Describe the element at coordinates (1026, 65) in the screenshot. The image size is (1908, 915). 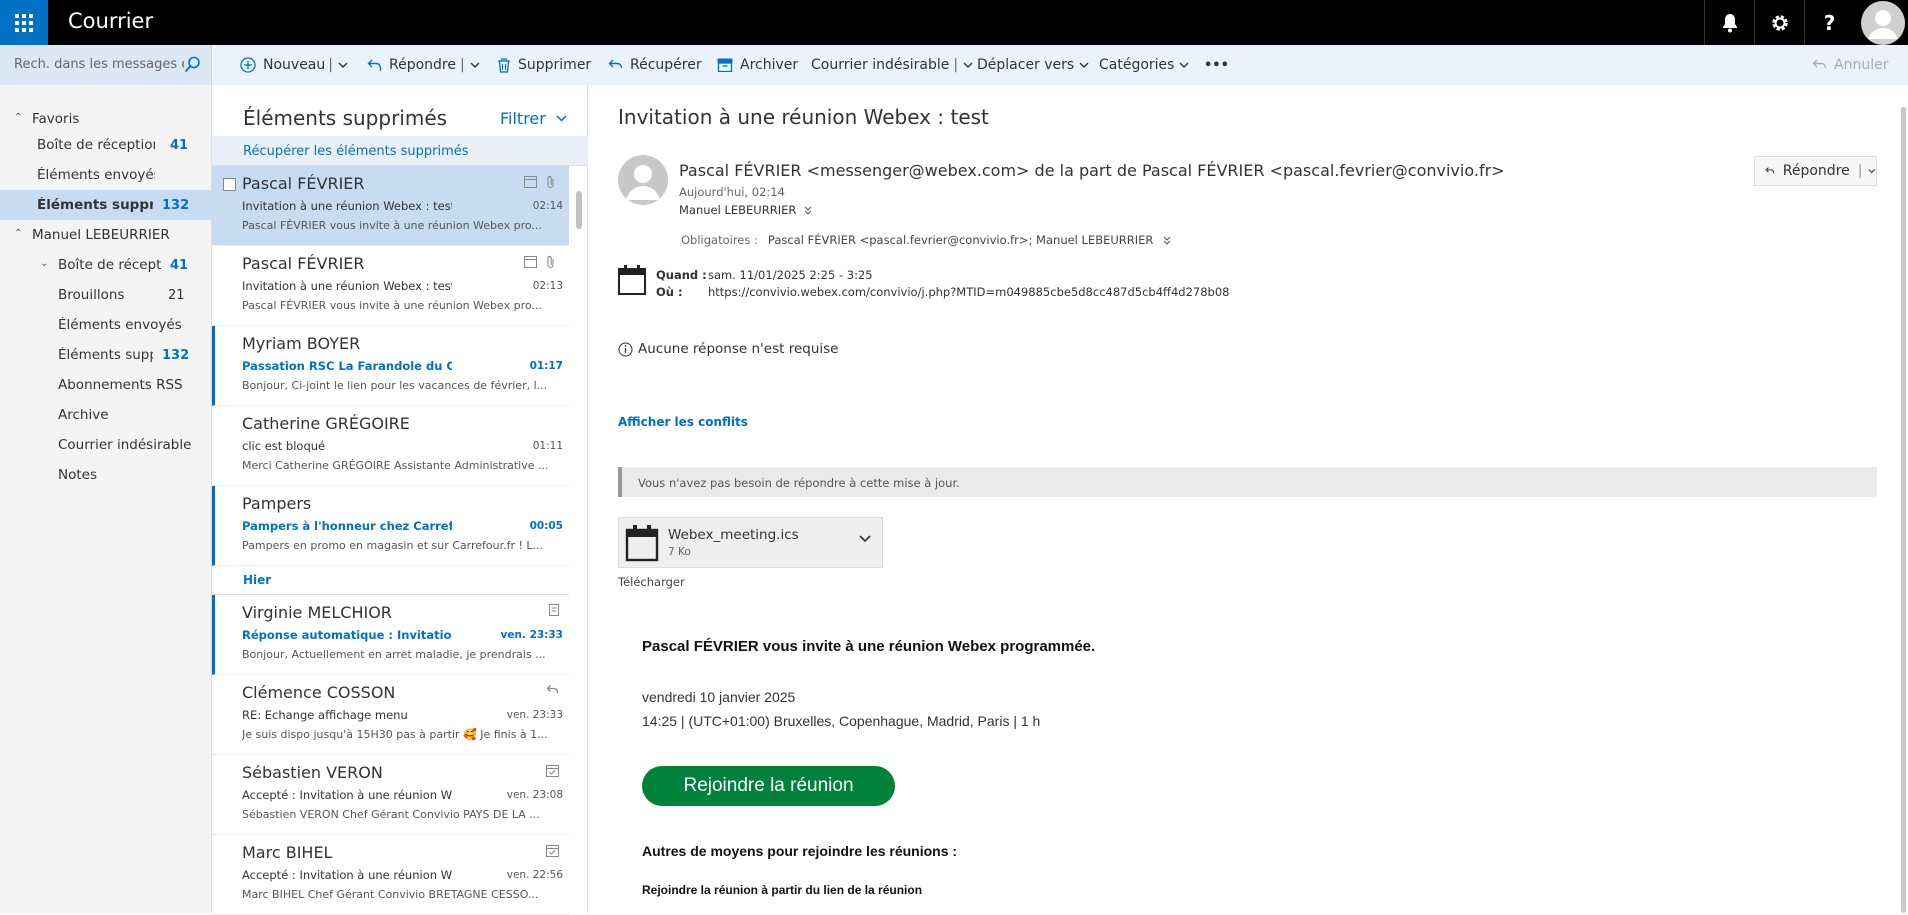
I see `move-label: Déplacer vers` at that location.